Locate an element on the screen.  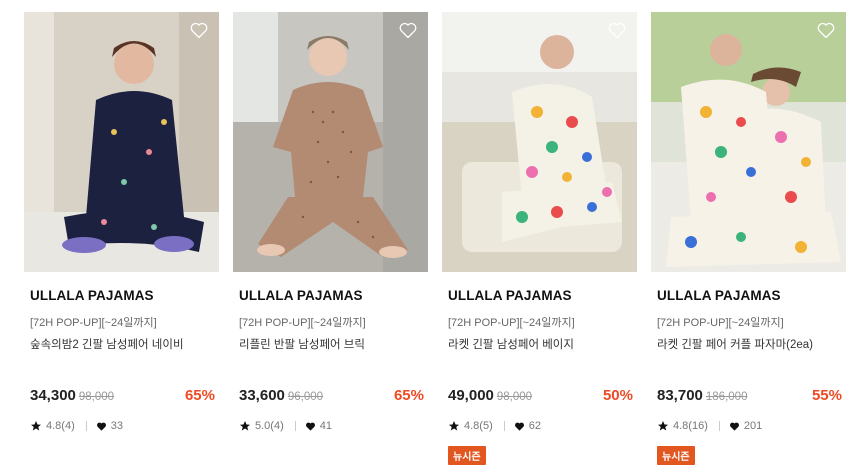
likes-count: 41 is located at coordinates (325, 426).